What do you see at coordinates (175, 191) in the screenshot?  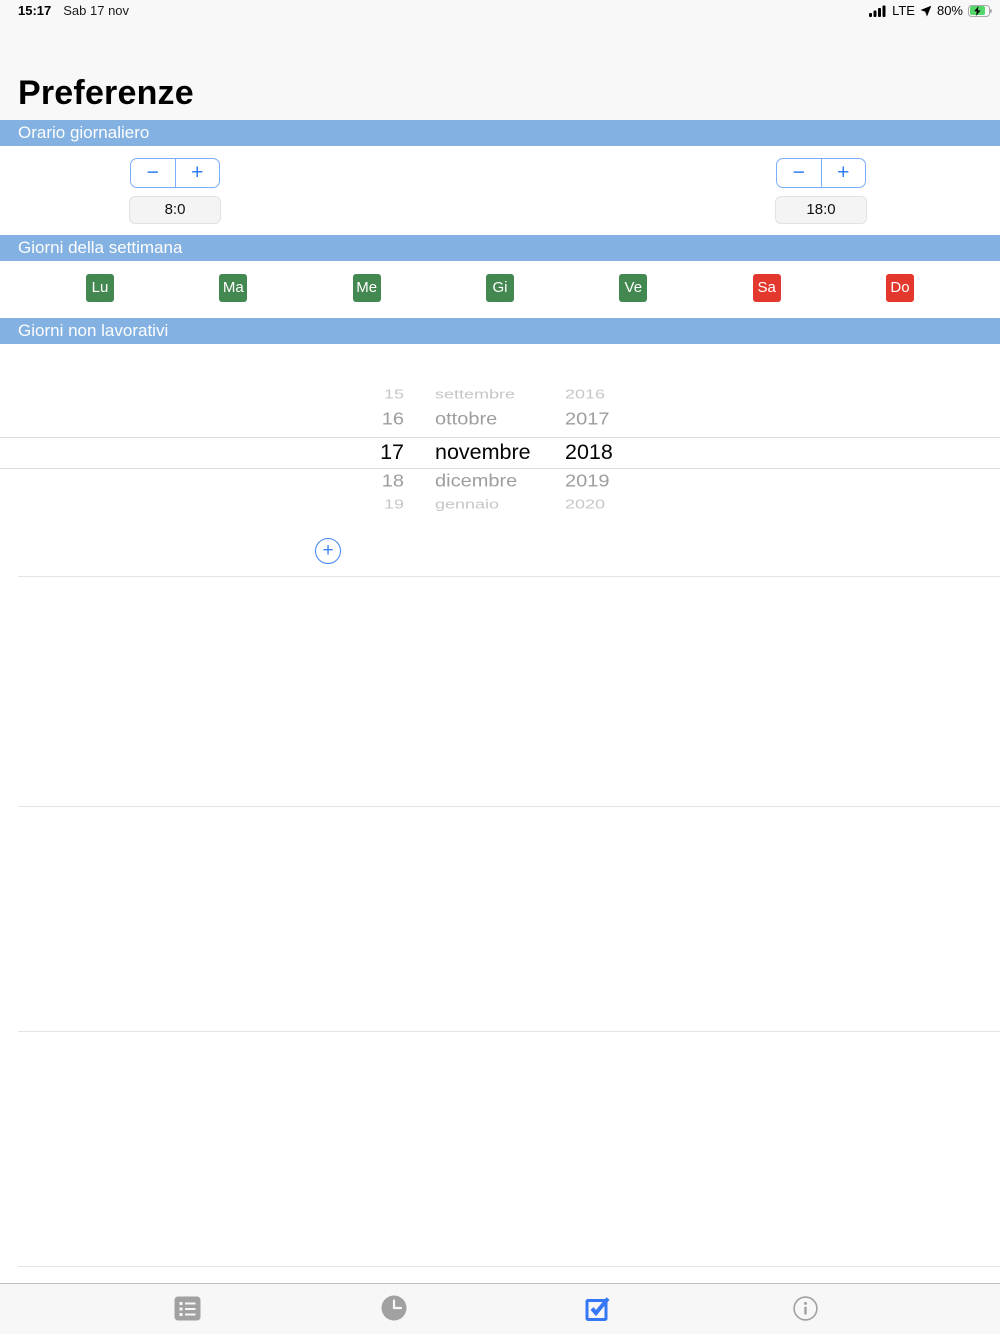 I see `start-time-group: − + 8:0` at bounding box center [175, 191].